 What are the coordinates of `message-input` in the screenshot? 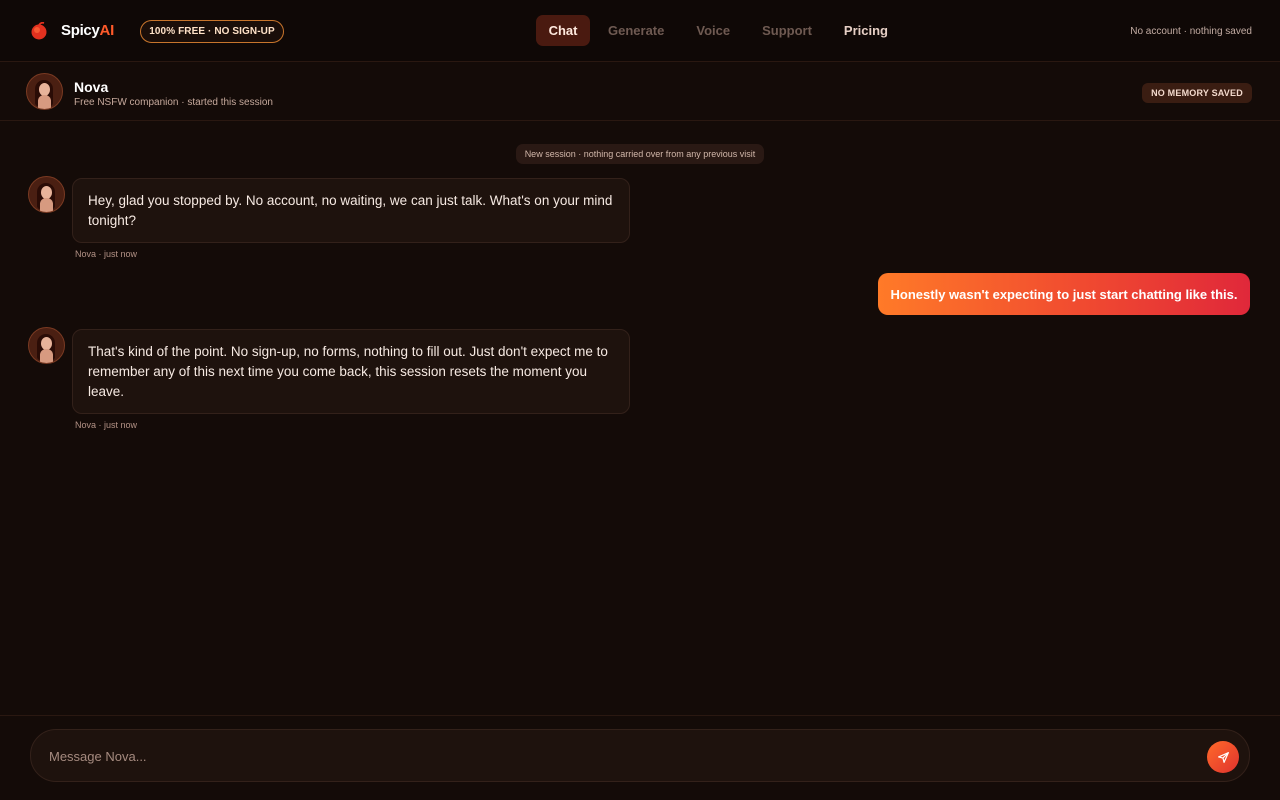 It's located at (599, 756).